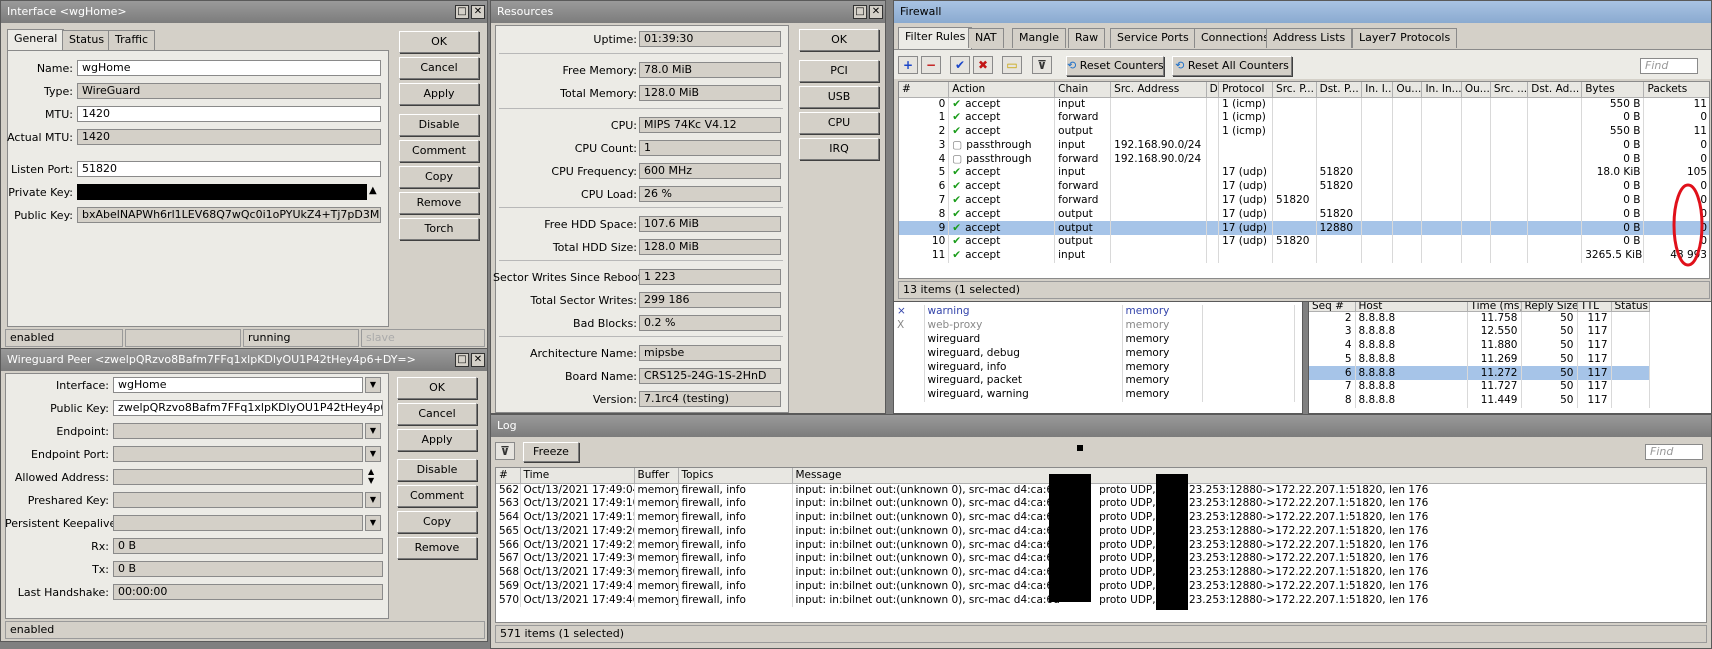 This screenshot has height=649, width=1712. What do you see at coordinates (238, 385) in the screenshot?
I see `peer-interface-field: wgHome` at bounding box center [238, 385].